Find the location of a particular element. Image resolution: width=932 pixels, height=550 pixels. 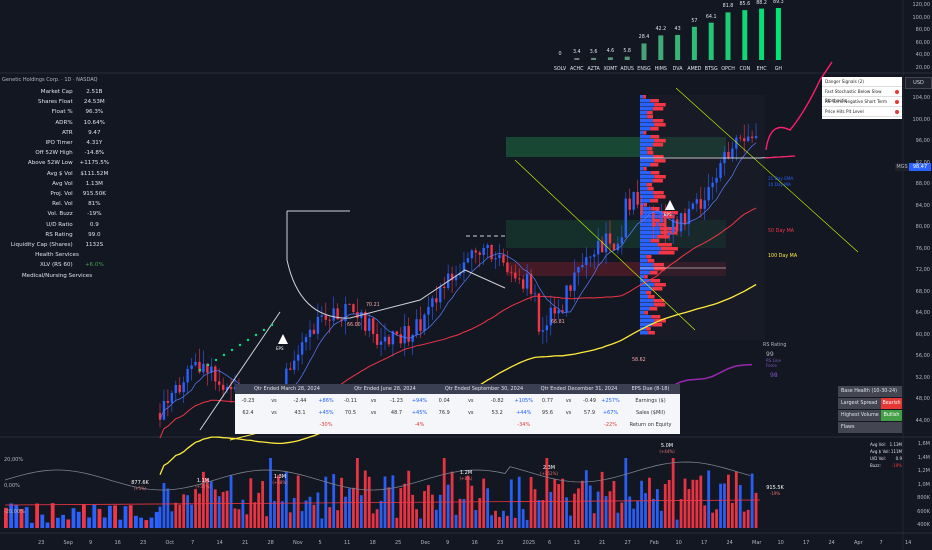

stat-label: IPO Timer is located at coordinates (59, 143).